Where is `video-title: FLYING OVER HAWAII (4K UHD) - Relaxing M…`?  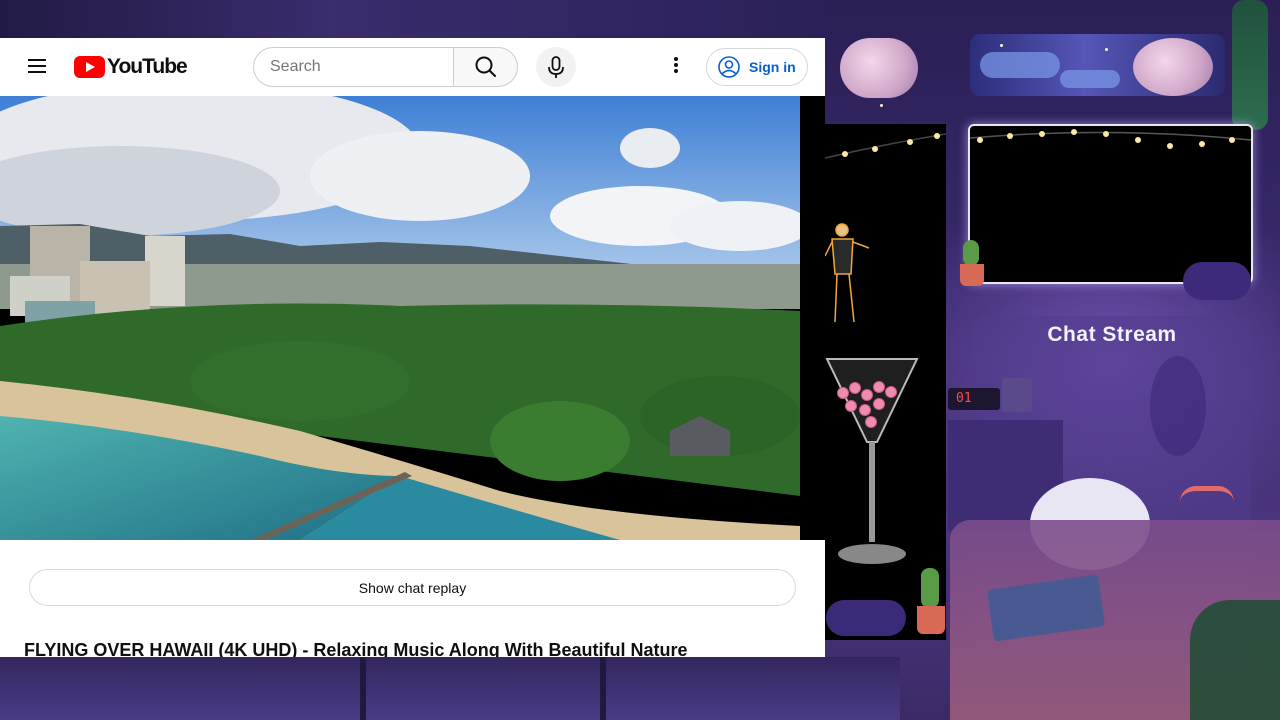 video-title: FLYING OVER HAWAII (4K UHD) - Relaxing M… is located at coordinates (356, 648).